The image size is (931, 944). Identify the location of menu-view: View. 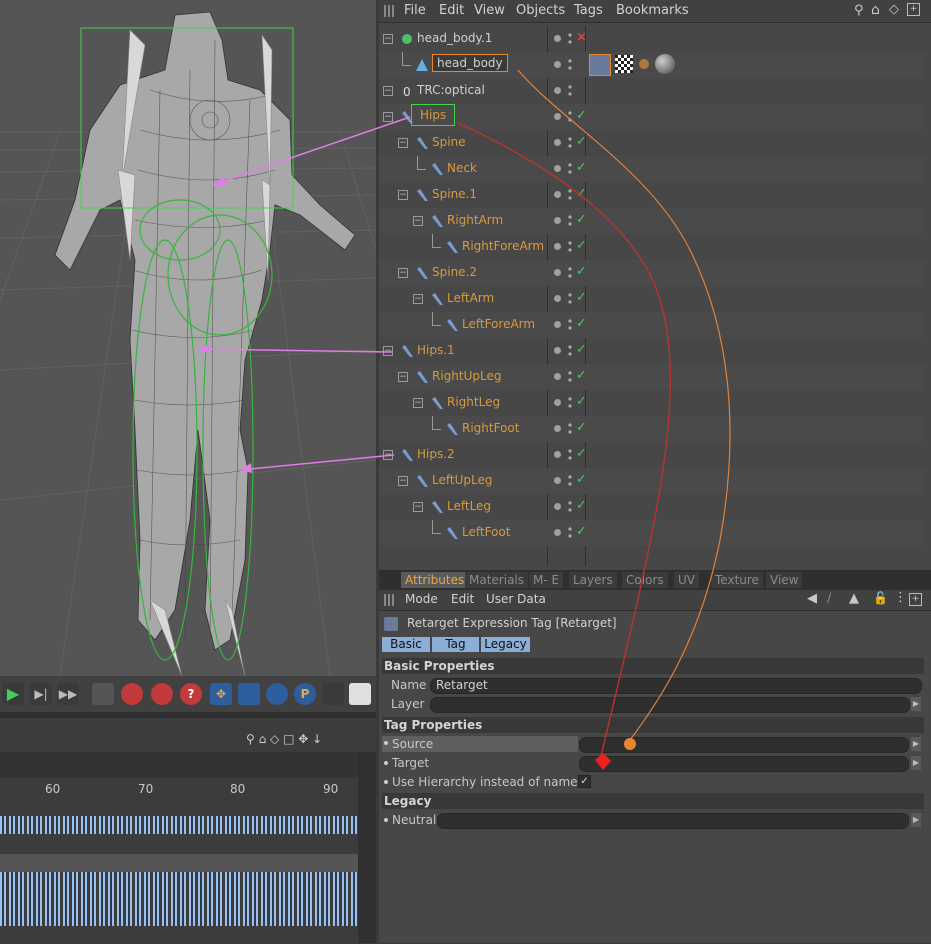
(489, 10).